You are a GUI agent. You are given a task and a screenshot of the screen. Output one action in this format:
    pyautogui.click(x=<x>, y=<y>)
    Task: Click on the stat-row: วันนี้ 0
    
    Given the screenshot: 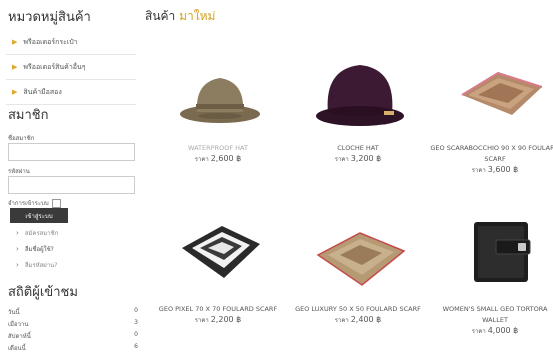 What is the action you would take?
    pyautogui.click(x=73, y=312)
    